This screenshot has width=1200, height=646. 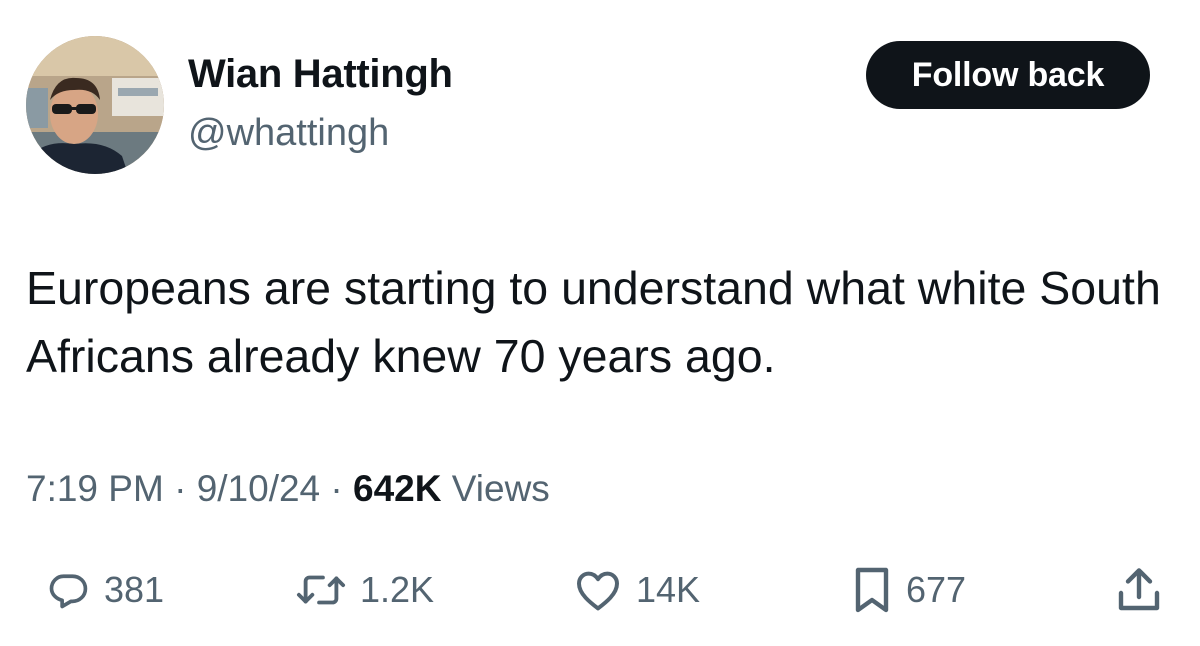 What do you see at coordinates (288, 133) in the screenshot?
I see `author-handle: @whattingh` at bounding box center [288, 133].